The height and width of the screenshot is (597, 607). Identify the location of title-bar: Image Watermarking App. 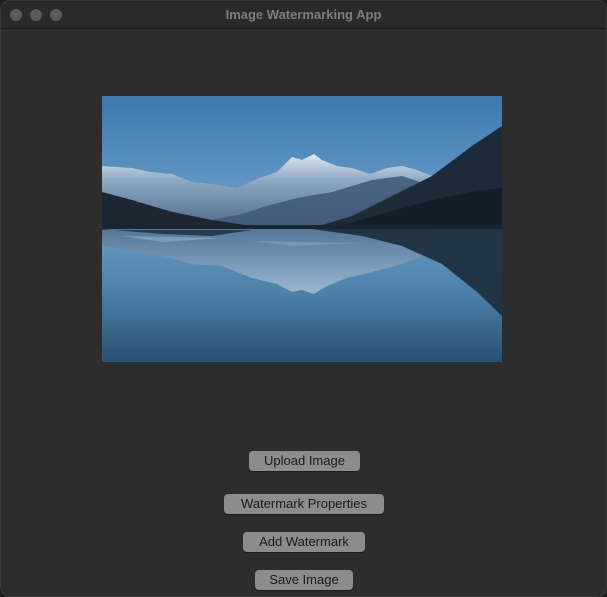
(303, 15).